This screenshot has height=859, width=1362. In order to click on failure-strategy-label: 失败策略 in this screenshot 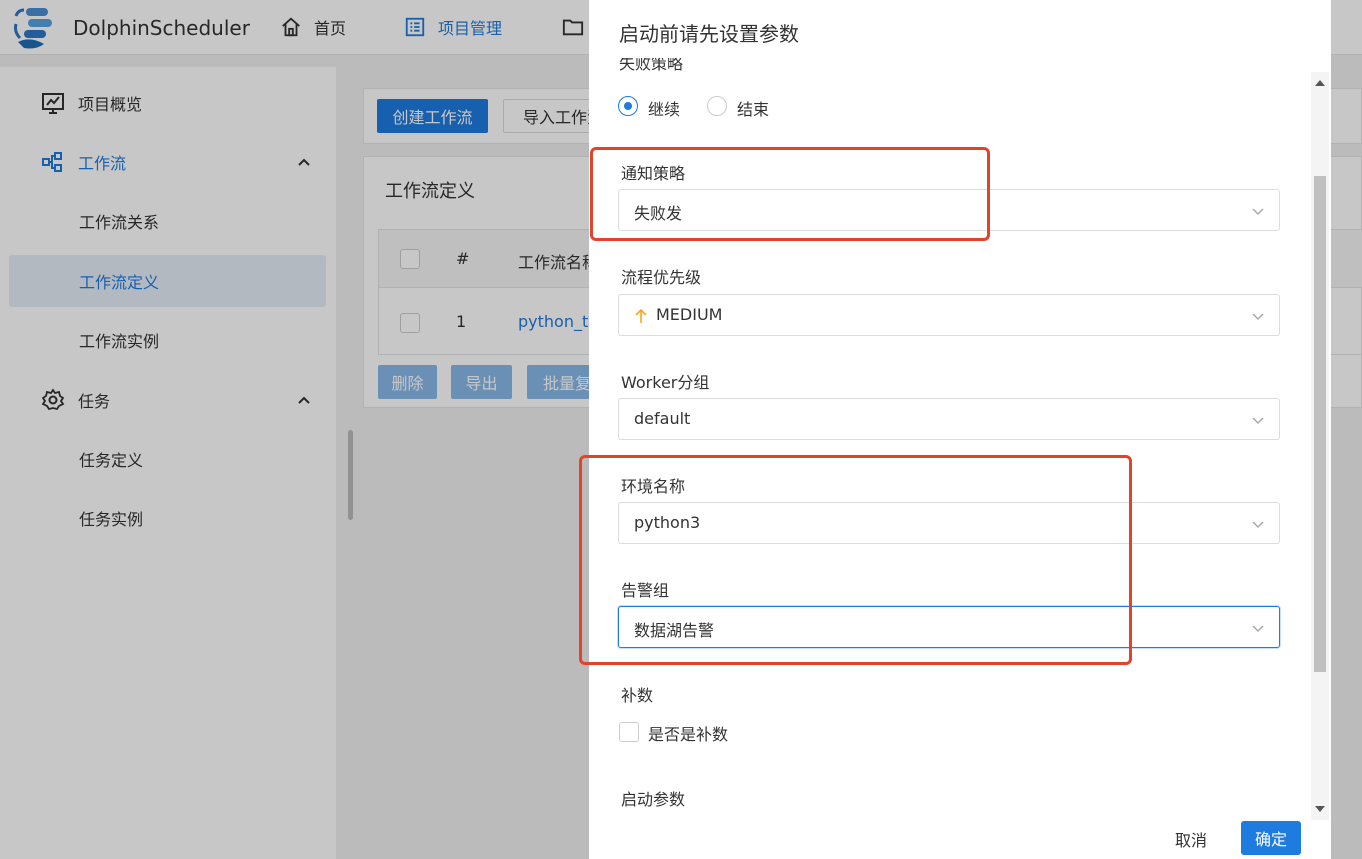, I will do `click(651, 65)`.